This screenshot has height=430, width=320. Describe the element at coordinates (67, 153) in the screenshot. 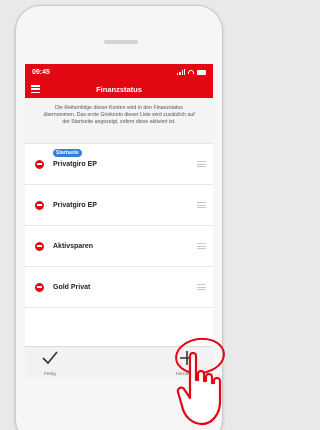

I see `startseite-badge: Startseite` at that location.